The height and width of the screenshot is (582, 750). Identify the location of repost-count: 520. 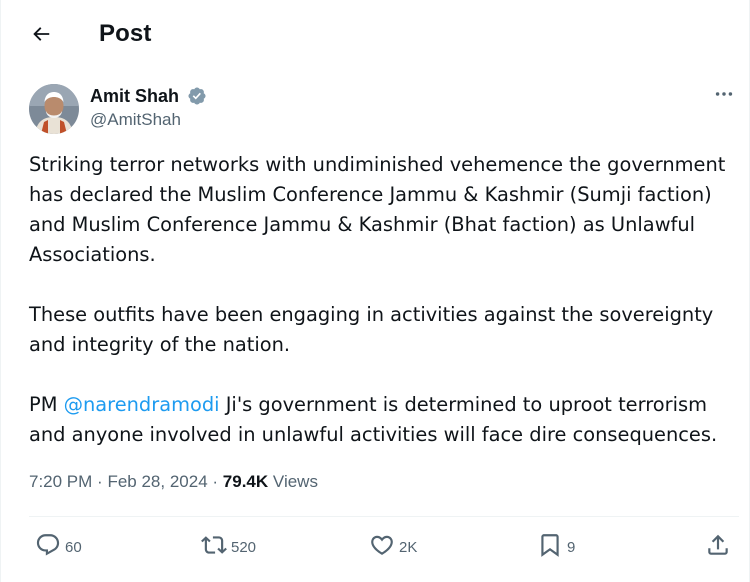
(244, 547).